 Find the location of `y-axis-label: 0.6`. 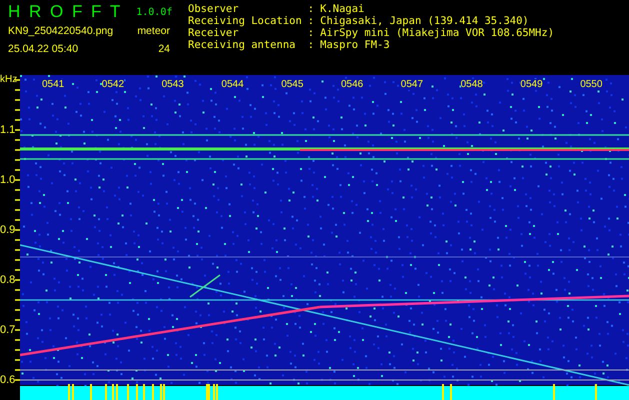

y-axis-label: 0.6 is located at coordinates (8, 380).